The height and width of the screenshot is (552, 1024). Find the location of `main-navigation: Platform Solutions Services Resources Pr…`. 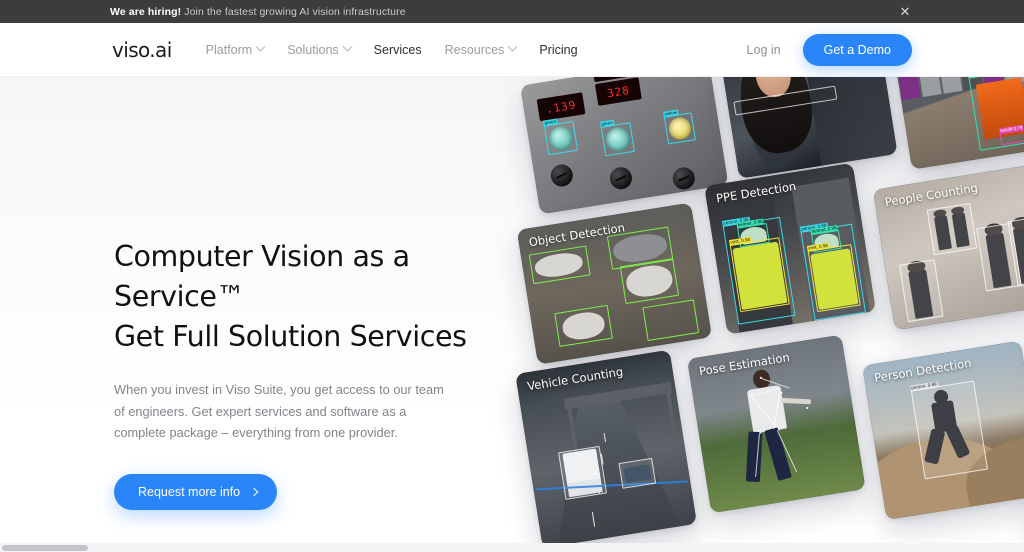

main-navigation: Platform Solutions Services Resources Pr… is located at coordinates (391, 49).